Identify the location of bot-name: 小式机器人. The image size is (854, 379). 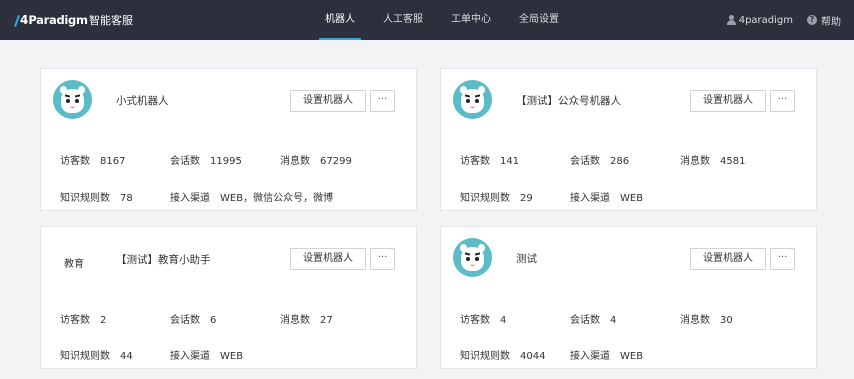
(142, 101).